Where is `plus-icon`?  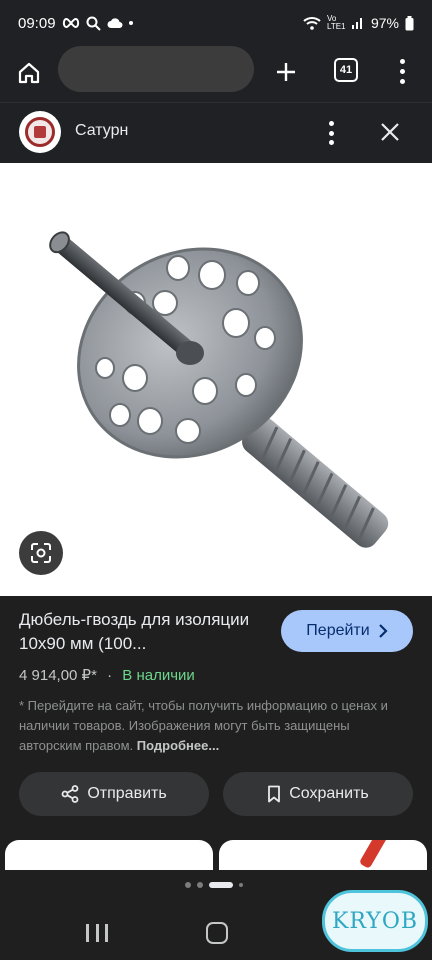
plus-icon is located at coordinates (286, 72).